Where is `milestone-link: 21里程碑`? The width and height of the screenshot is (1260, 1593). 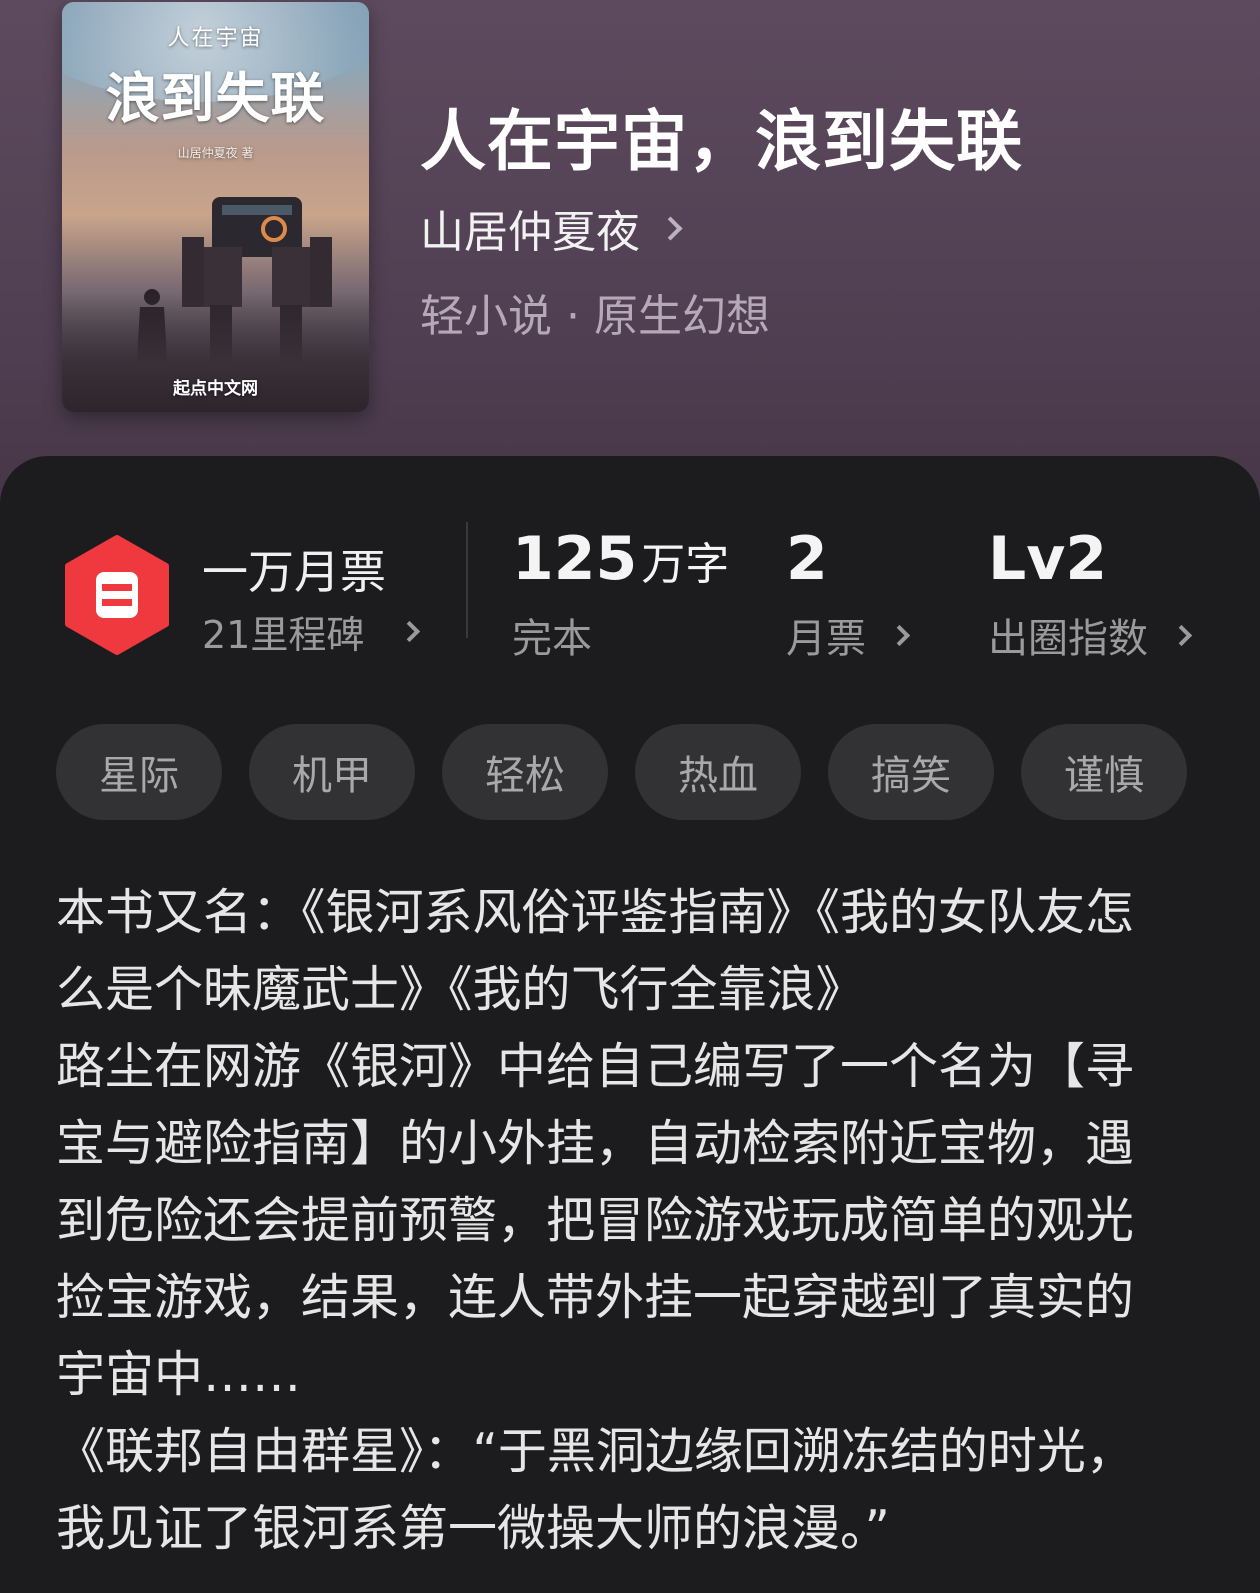 milestone-link: 21里程碑 is located at coordinates (311, 631).